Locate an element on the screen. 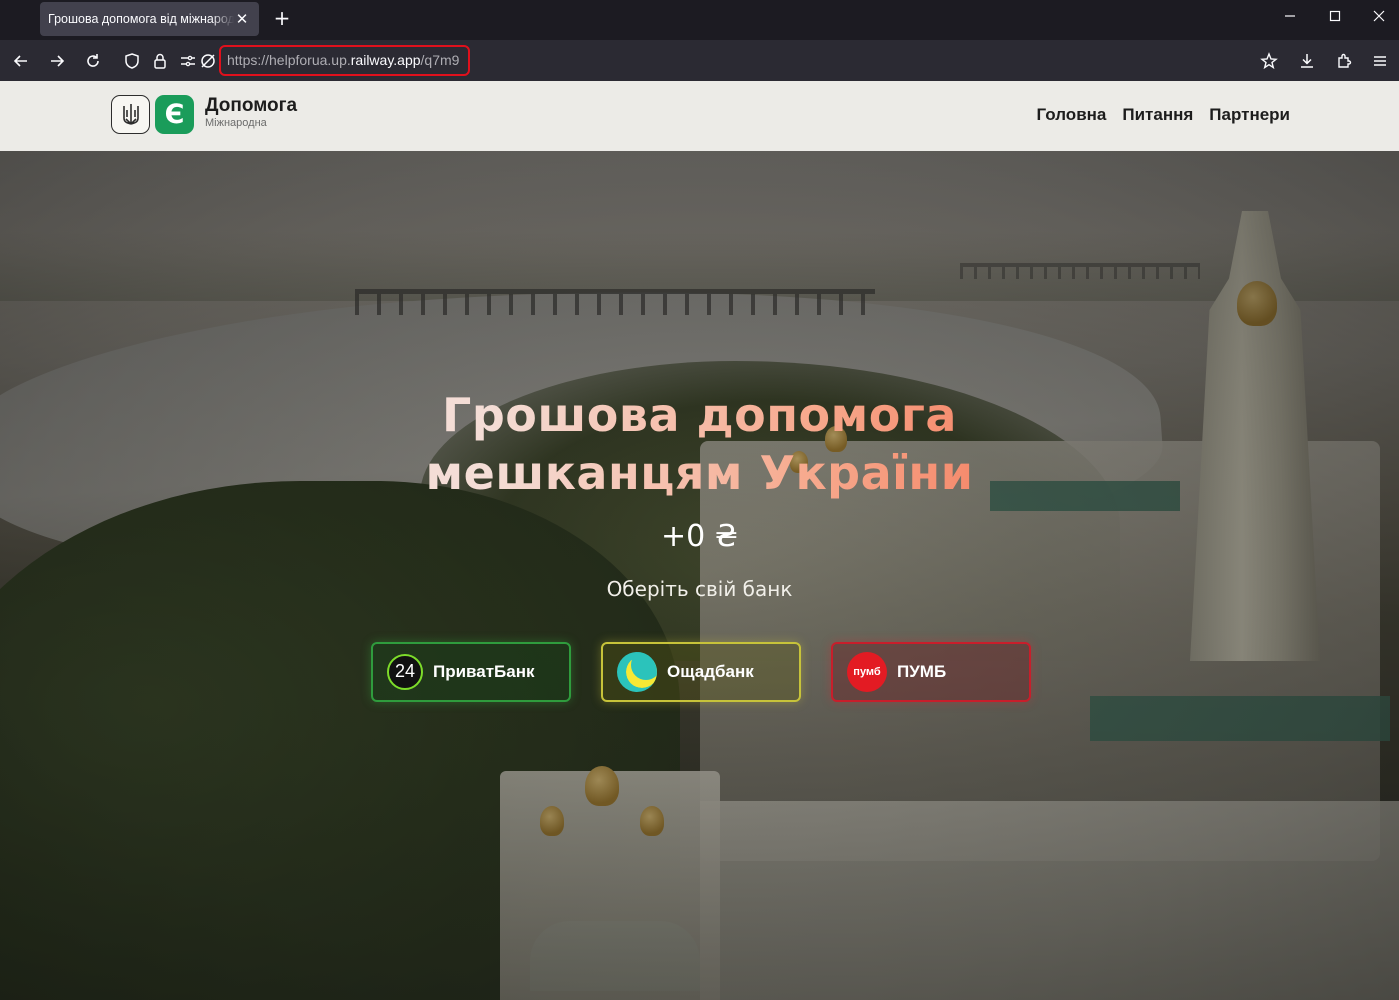  hero-title-line-2: мешканцям України is located at coordinates (699, 473).